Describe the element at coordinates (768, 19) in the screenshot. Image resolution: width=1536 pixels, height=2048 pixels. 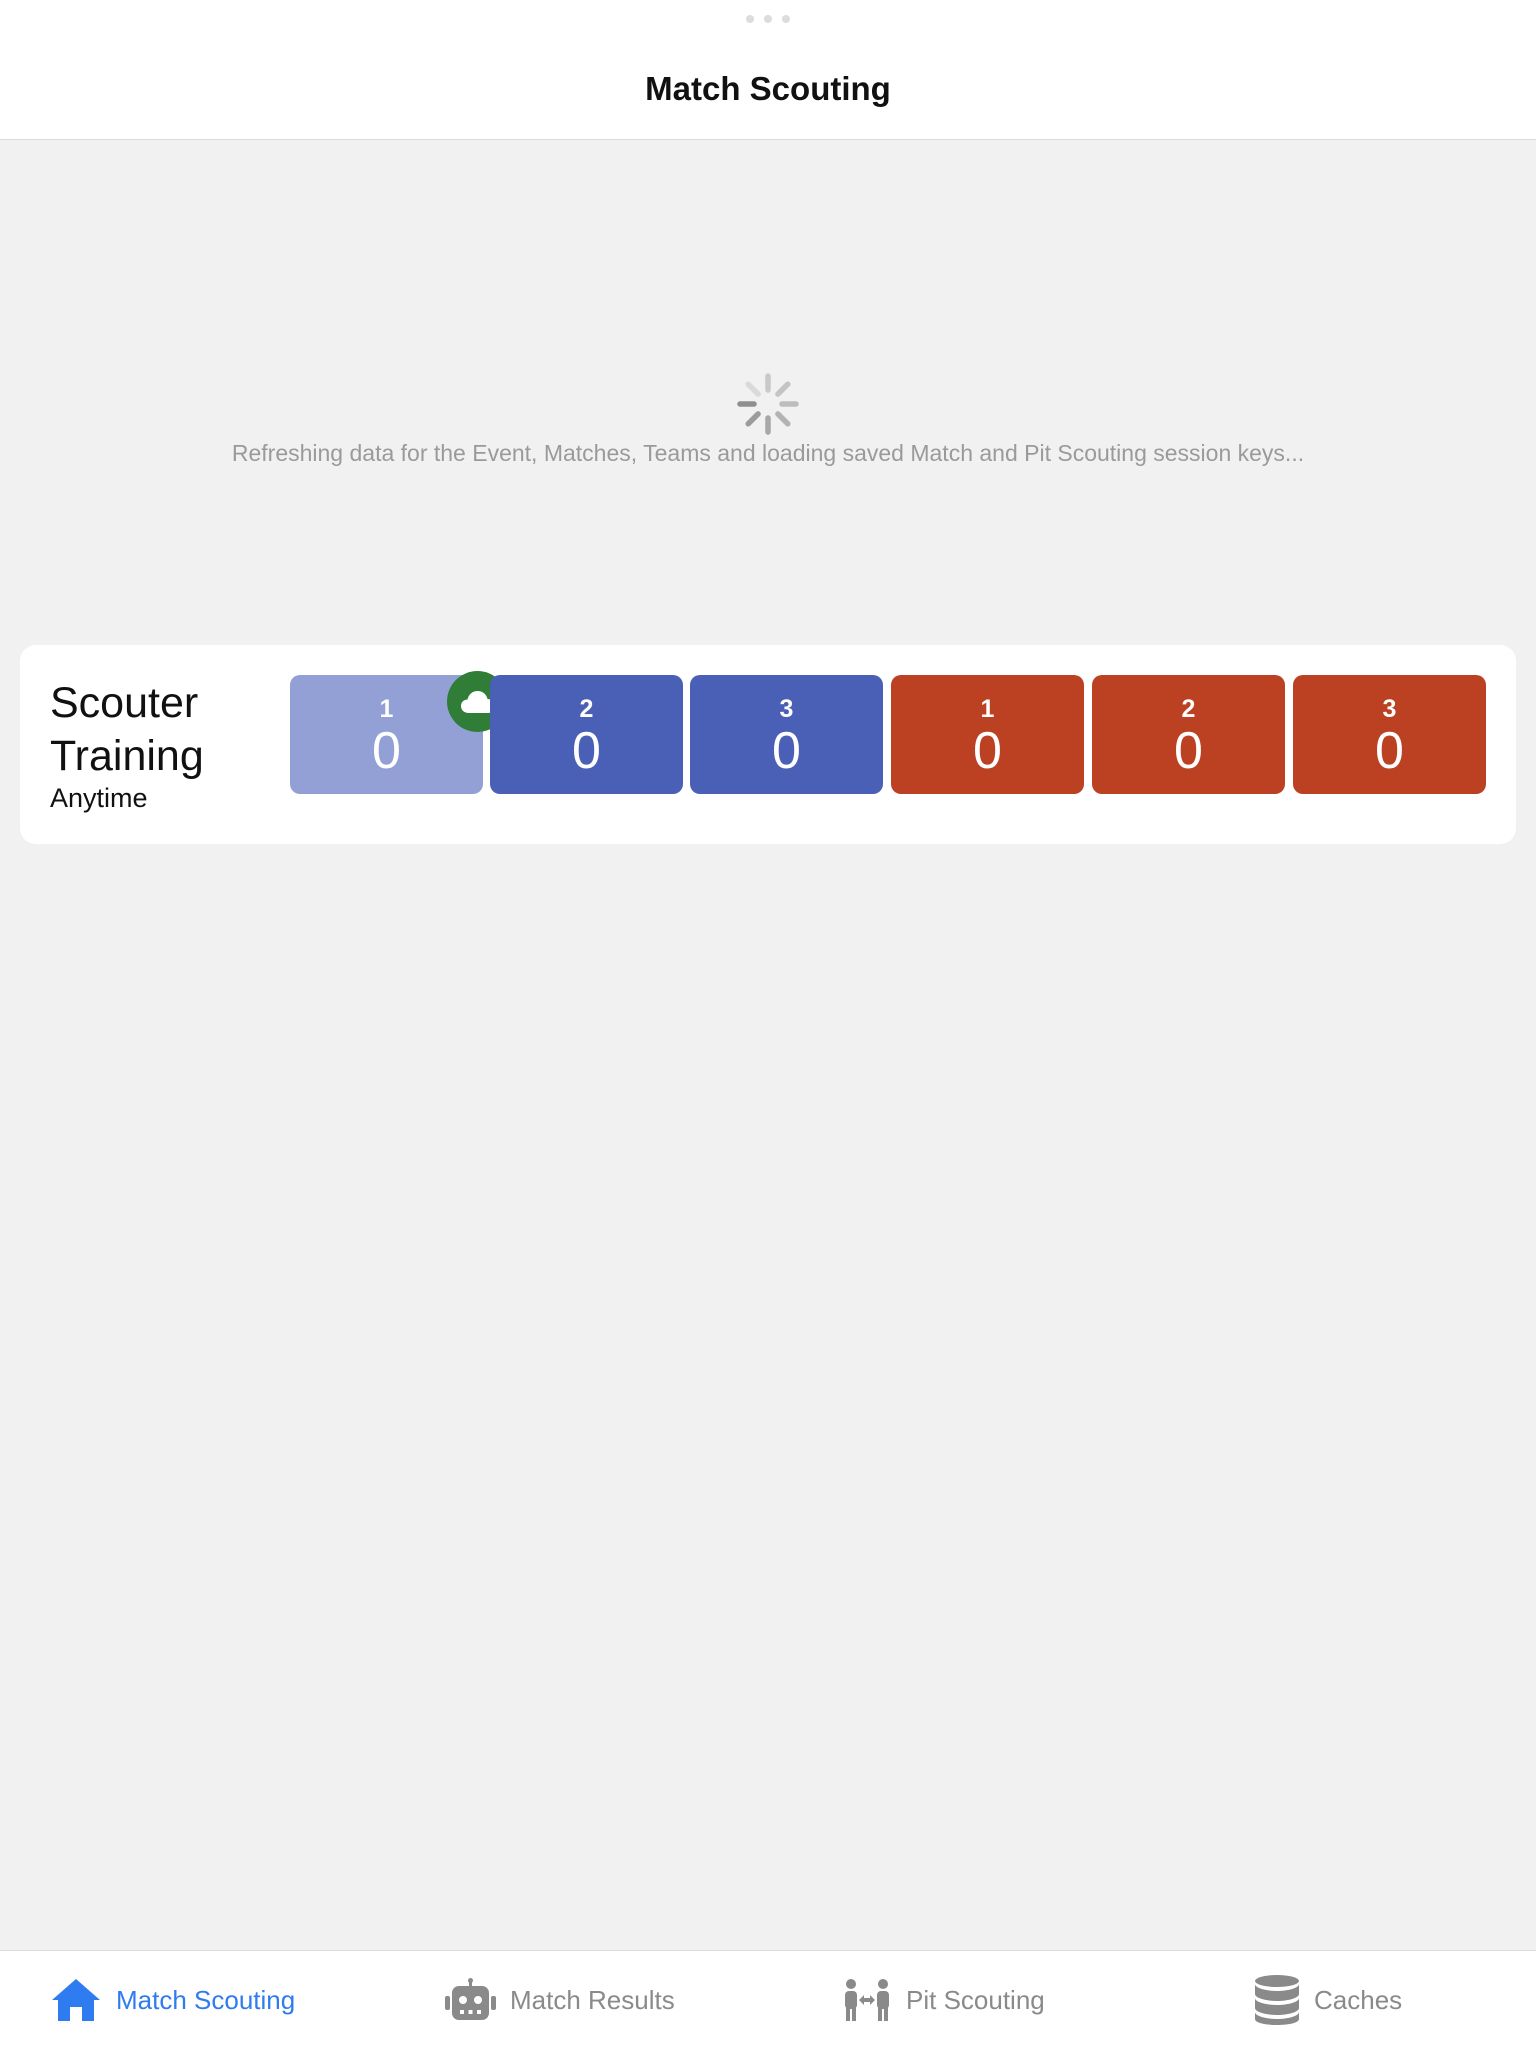
I see `multitasking-grabber` at that location.